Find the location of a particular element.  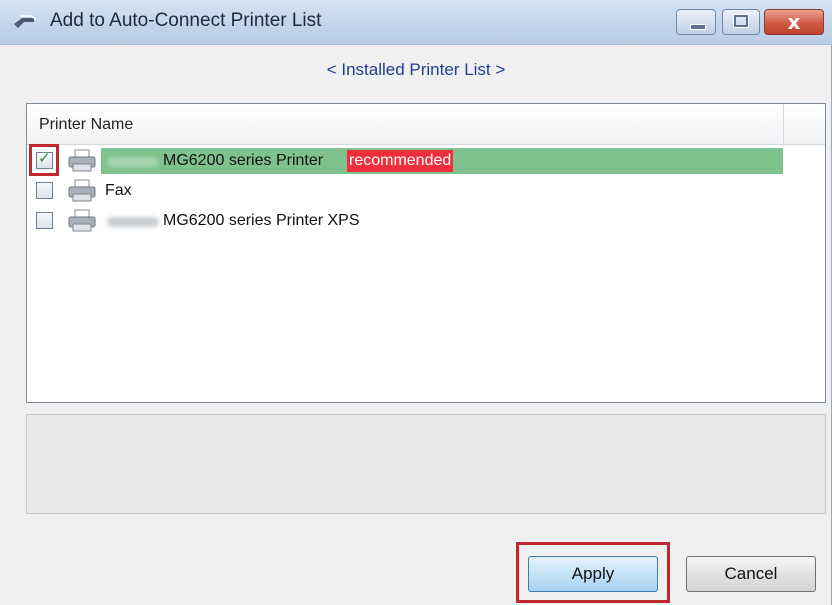

close-icon: x is located at coordinates (794, 22).